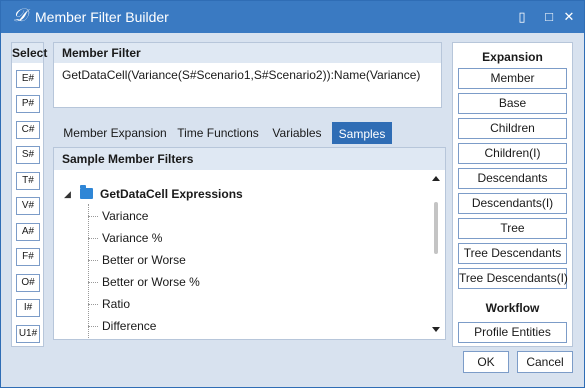 This screenshot has width=585, height=388. Describe the element at coordinates (436, 228) in the screenshot. I see `scroll-thumb` at that location.